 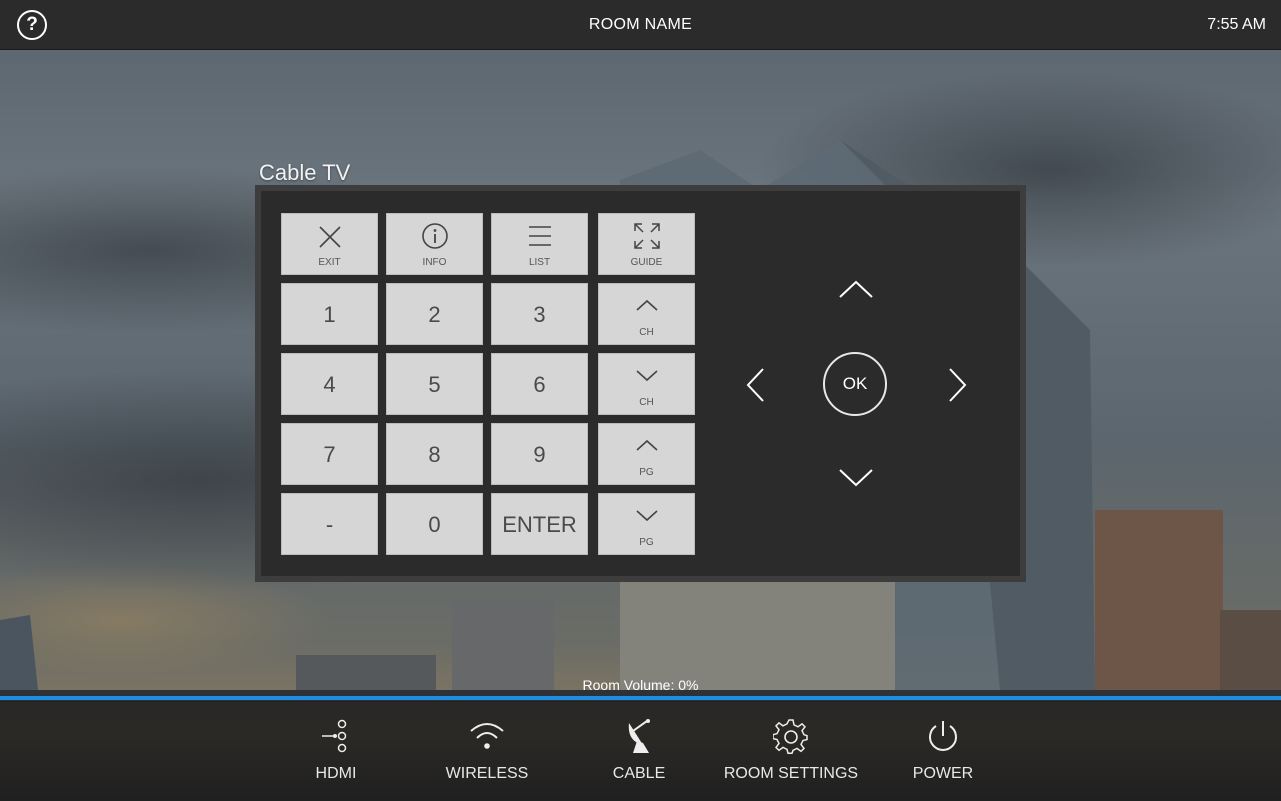 I want to click on nav-room-settings: ROOM SETTINGS, so click(x=791, y=751).